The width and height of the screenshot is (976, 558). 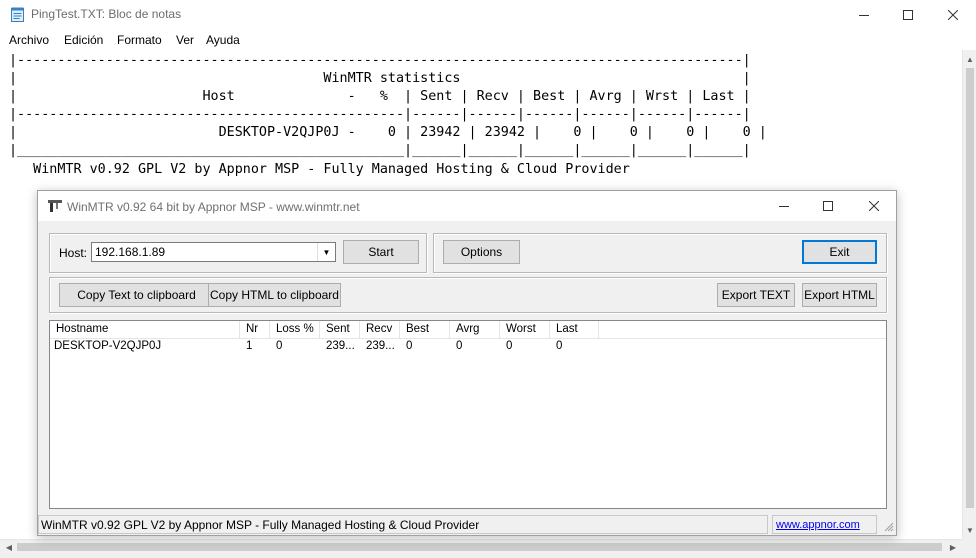 What do you see at coordinates (970, 288) in the screenshot?
I see `vertical-scroll-thumb` at bounding box center [970, 288].